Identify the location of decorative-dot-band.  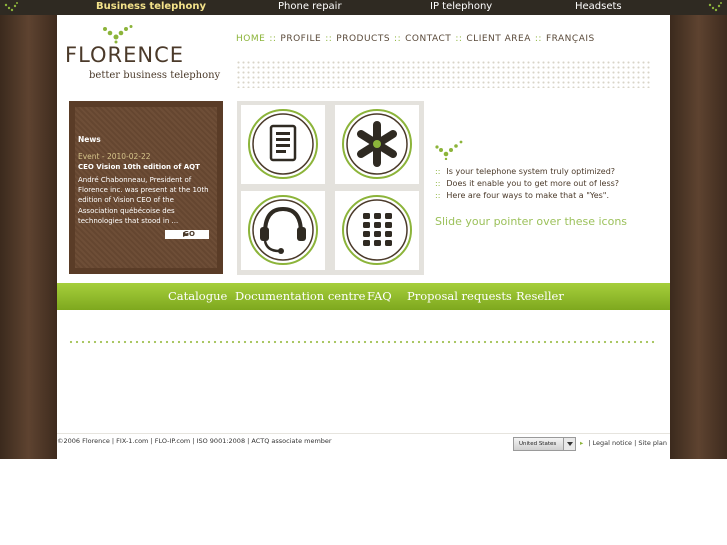
(444, 74).